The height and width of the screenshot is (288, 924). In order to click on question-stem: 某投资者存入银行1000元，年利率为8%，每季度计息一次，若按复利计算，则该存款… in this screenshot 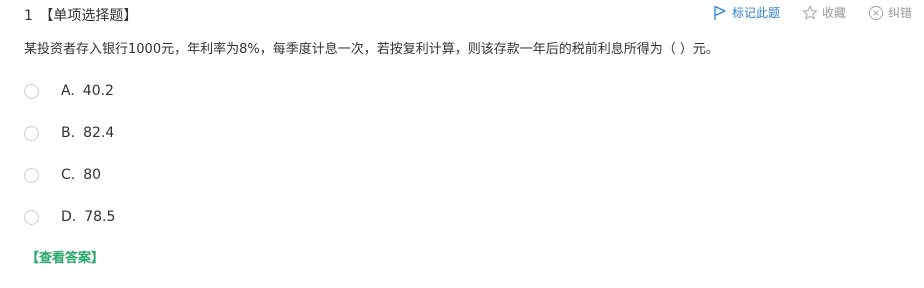, I will do `click(371, 49)`.